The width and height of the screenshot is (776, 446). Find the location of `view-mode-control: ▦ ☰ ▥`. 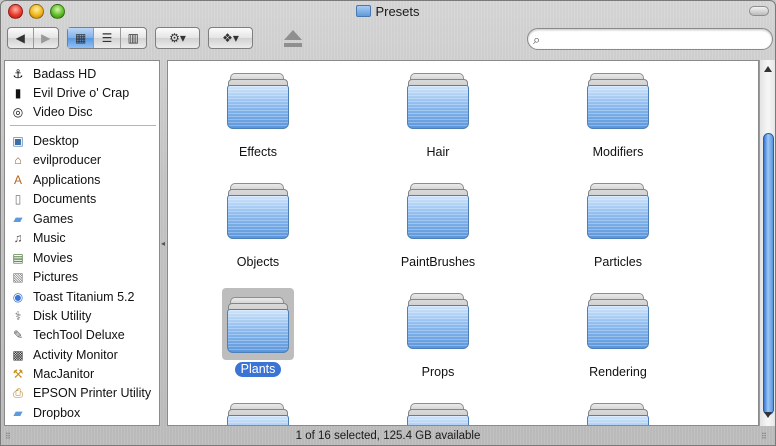

view-mode-control: ▦ ☰ ▥ is located at coordinates (107, 38).